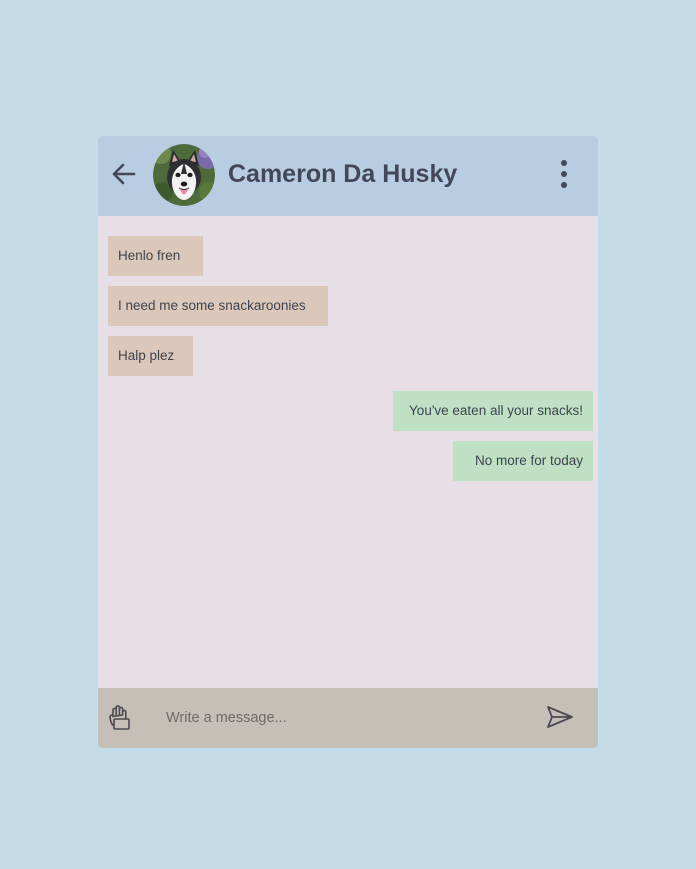 This screenshot has height=869, width=696. Describe the element at coordinates (564, 163) in the screenshot. I see `more-vertical-icon` at that location.